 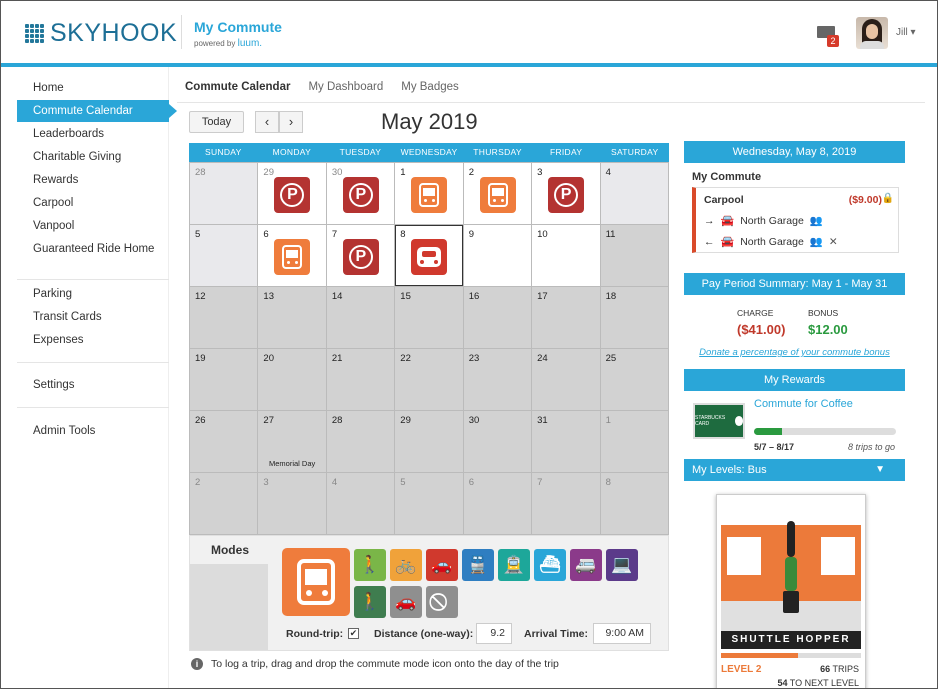 What do you see at coordinates (828, 329) in the screenshot?
I see `bonus-value: $12.00` at bounding box center [828, 329].